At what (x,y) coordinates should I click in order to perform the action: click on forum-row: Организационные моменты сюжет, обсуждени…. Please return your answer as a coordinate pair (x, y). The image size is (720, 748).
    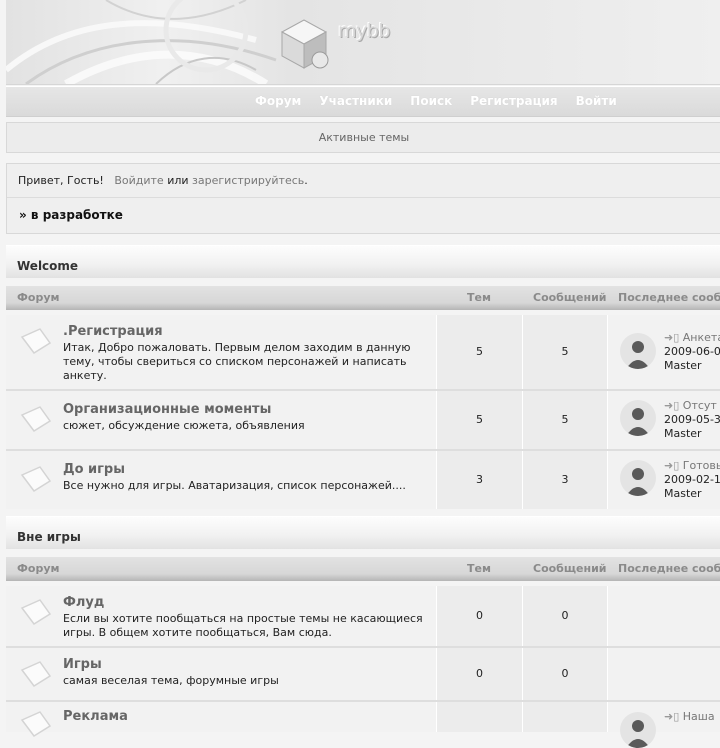
    Looking at the image, I should click on (363, 420).